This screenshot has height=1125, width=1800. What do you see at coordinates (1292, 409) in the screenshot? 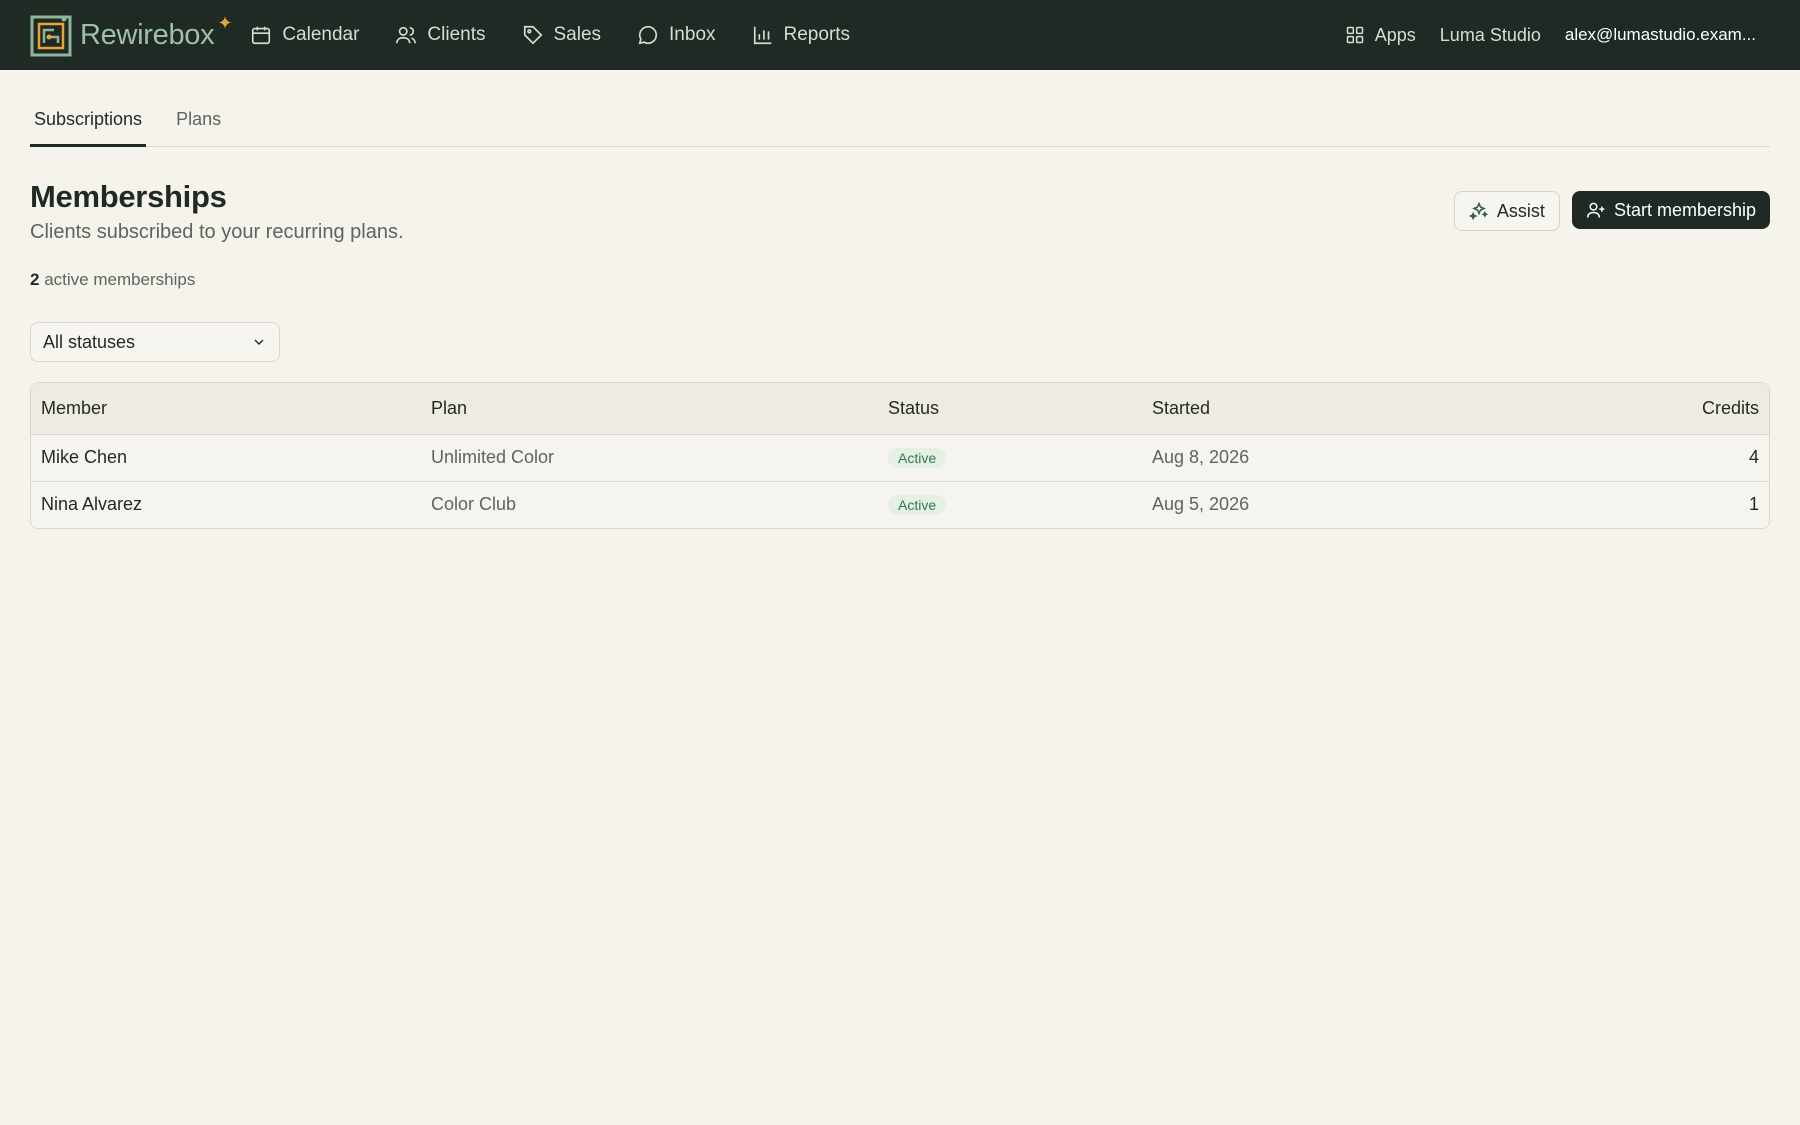
I see `column-header-started: Started` at bounding box center [1292, 409].